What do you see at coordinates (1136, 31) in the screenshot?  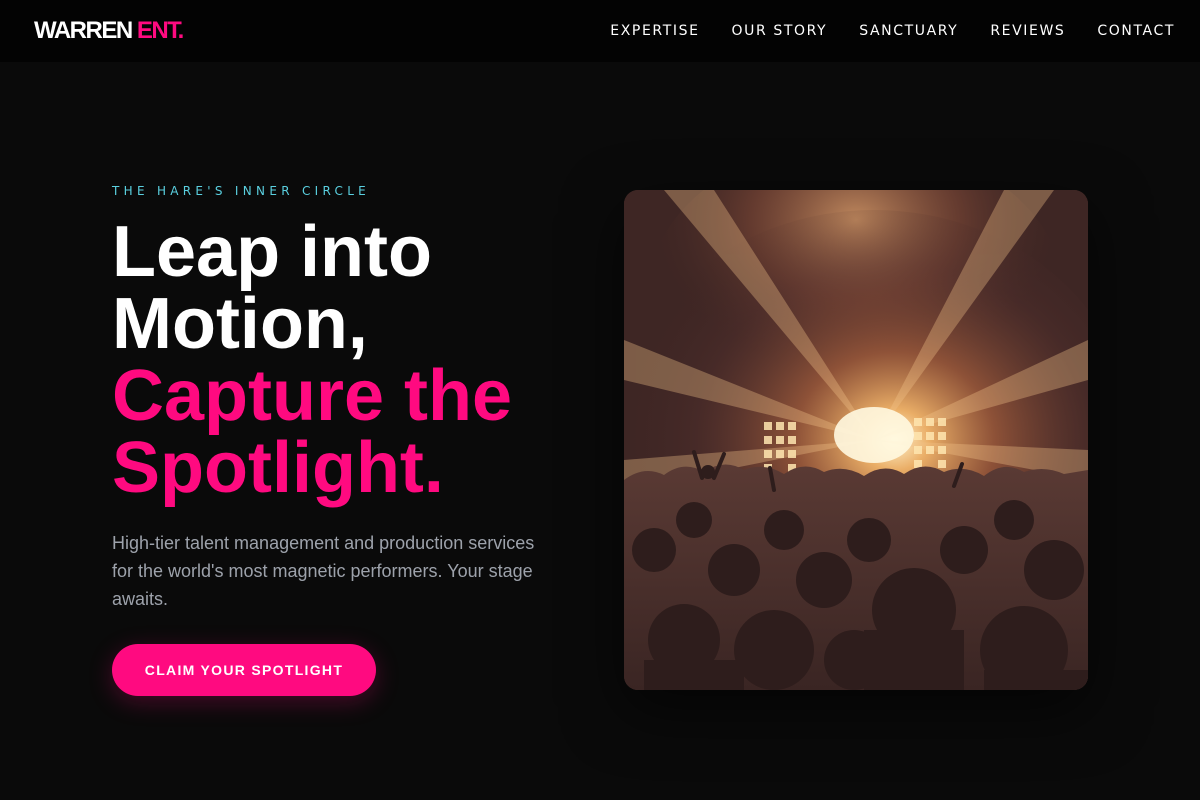 I see `nav-link-contact: CONTACT` at bounding box center [1136, 31].